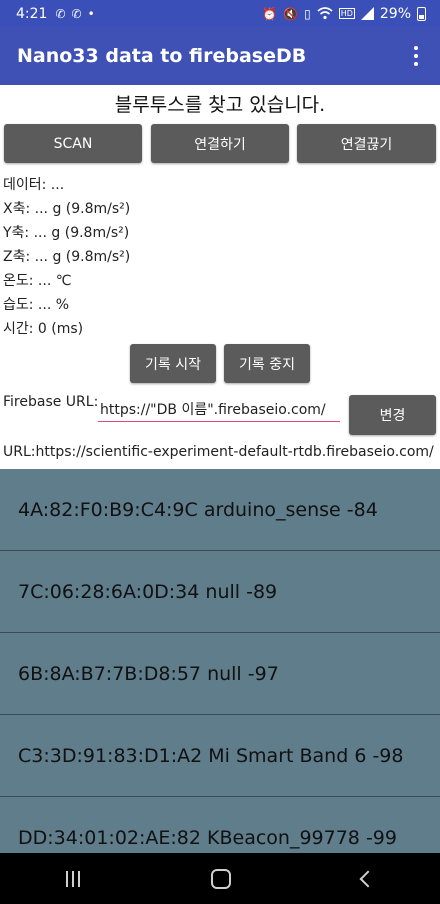  What do you see at coordinates (307, 13) in the screenshot?
I see `no-sim-icon: ▯` at bounding box center [307, 13].